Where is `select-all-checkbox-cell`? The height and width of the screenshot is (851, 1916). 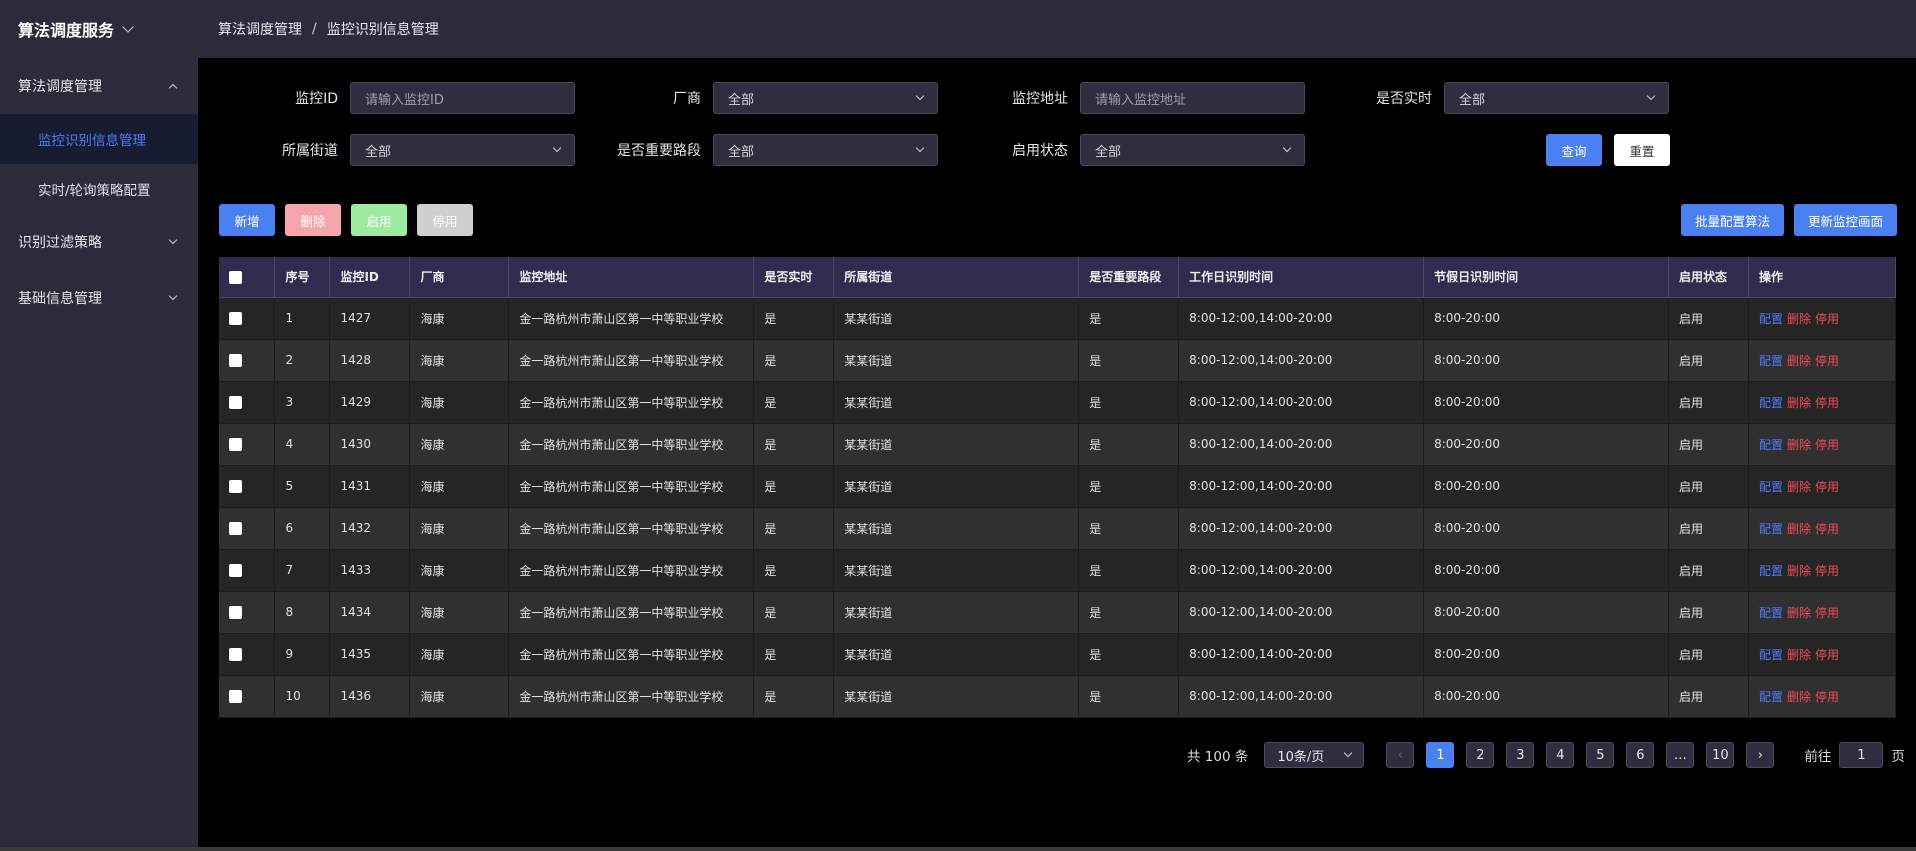
select-all-checkbox-cell is located at coordinates (247, 277).